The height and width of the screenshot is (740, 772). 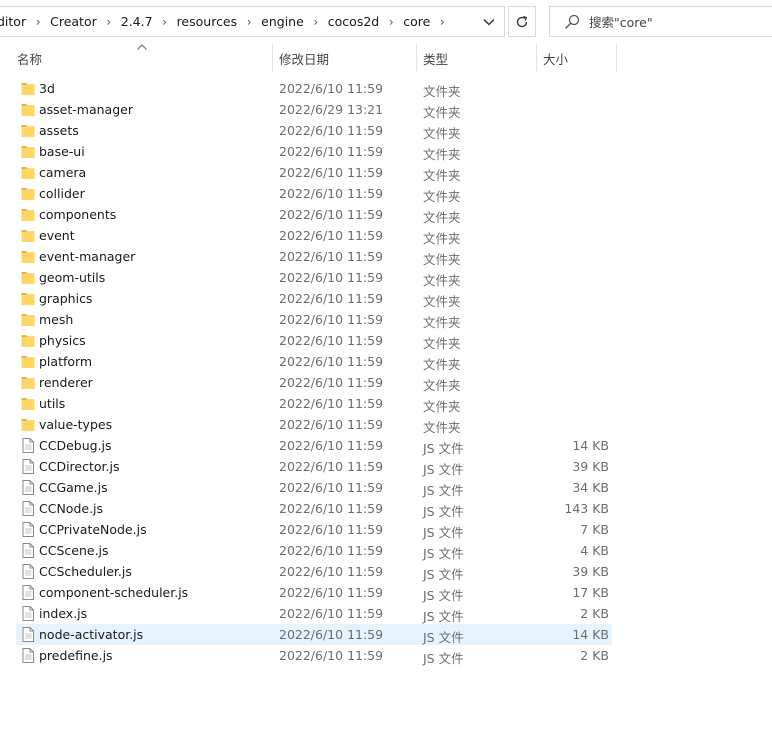 I want to click on folder-row: 3d 2022/6/10 11:59 文件夹, so click(x=314, y=88).